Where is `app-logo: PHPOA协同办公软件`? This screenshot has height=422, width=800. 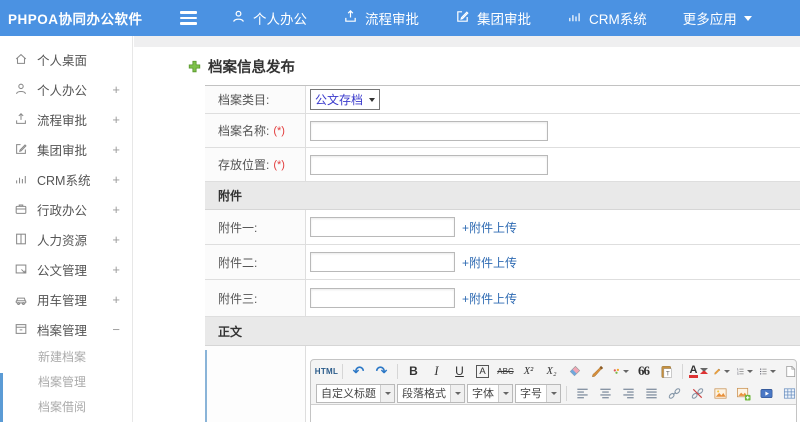 app-logo: PHPOA协同办公软件 is located at coordinates (83, 18).